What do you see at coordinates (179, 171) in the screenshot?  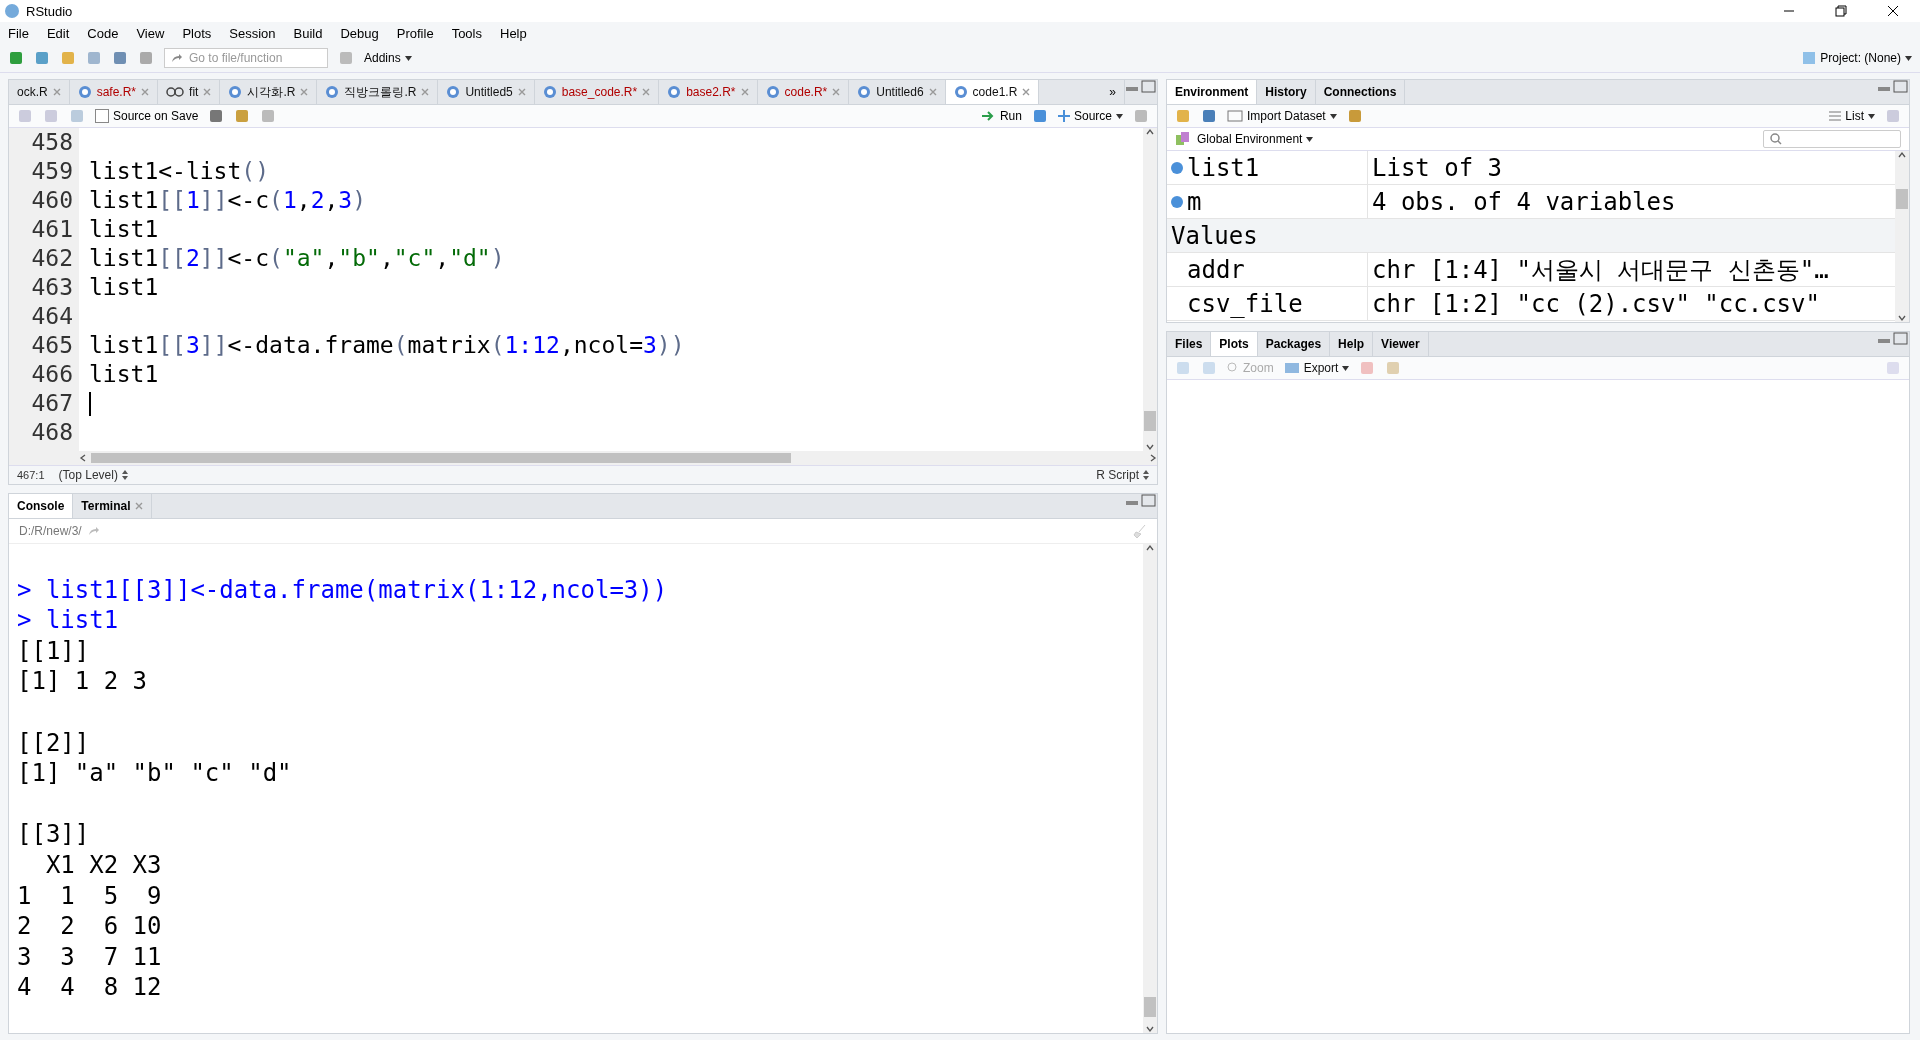 I see `code-line: list1<-list()` at bounding box center [179, 171].